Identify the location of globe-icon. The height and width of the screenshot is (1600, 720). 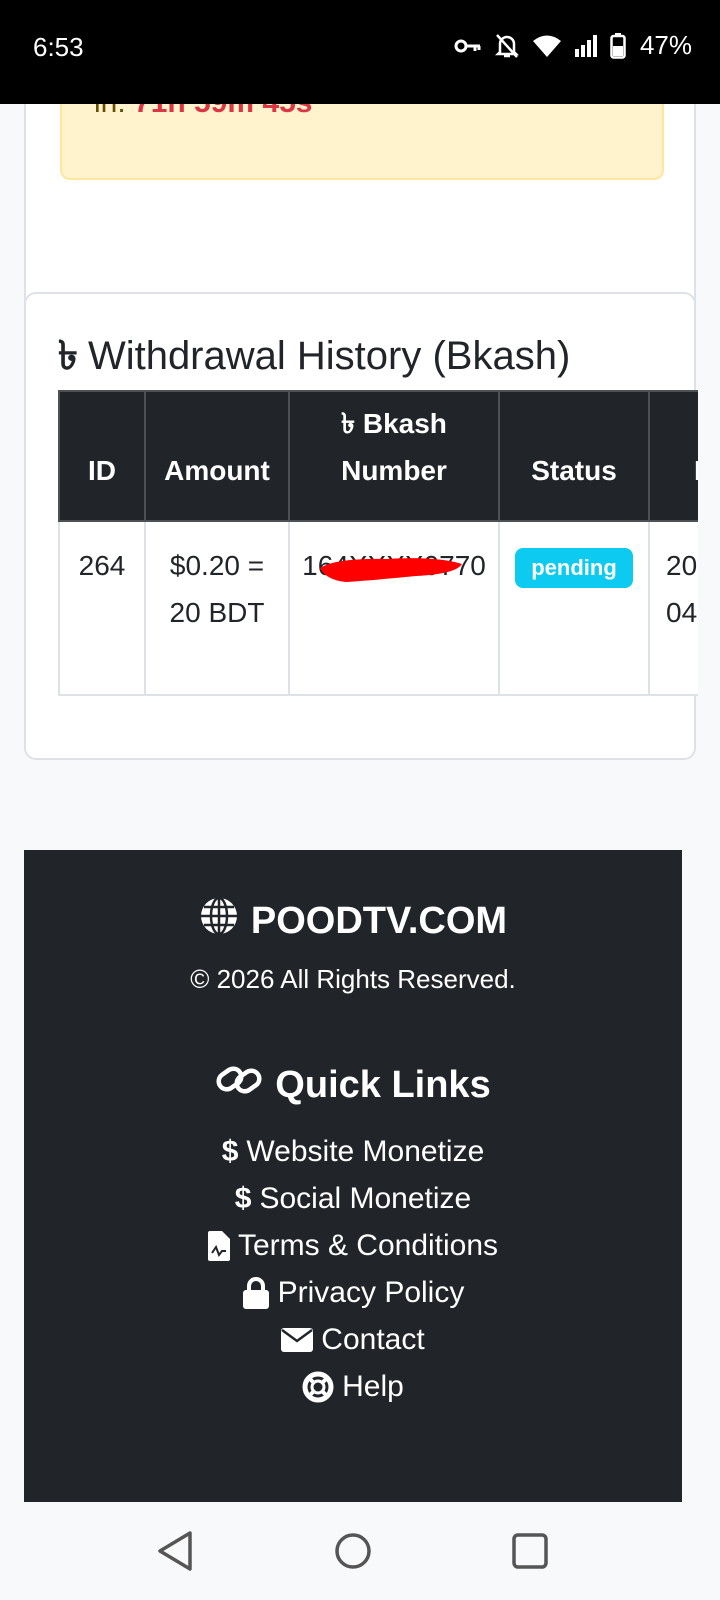
(219, 921).